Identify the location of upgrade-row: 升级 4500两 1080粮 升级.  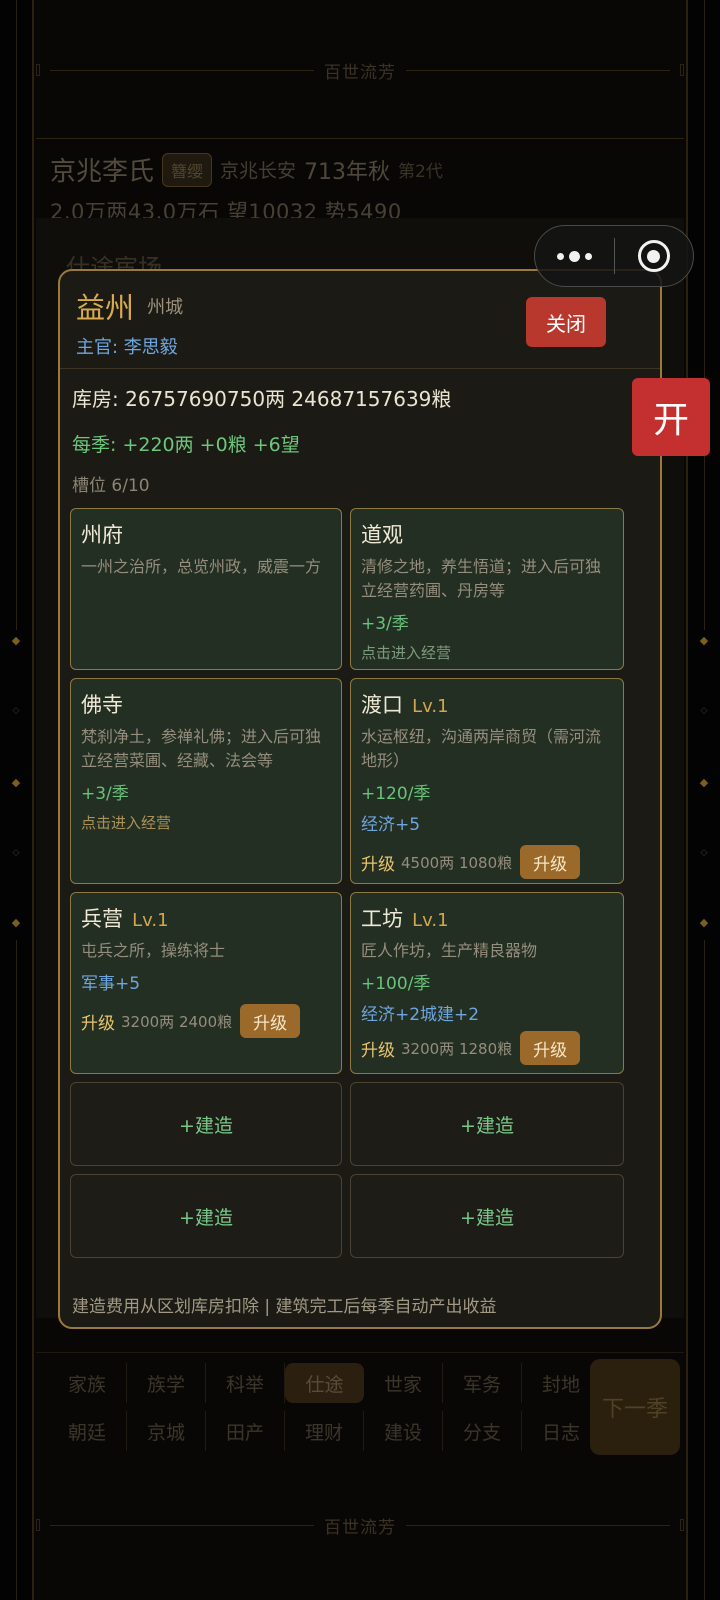
(487, 862).